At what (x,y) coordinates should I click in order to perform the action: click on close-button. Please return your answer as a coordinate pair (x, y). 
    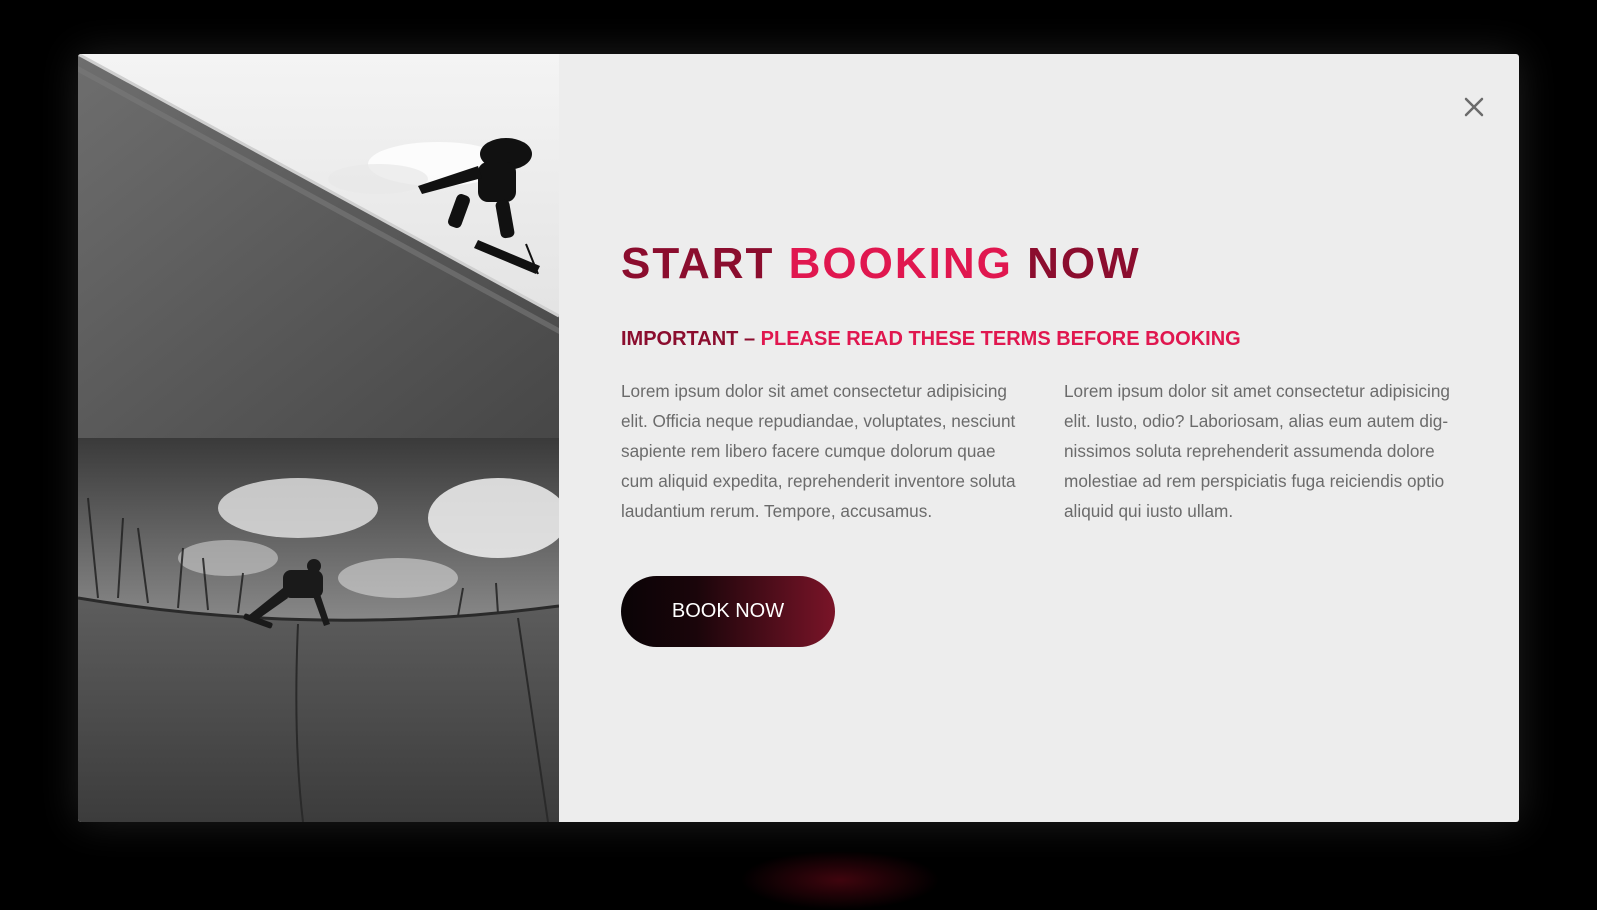
    Looking at the image, I should click on (1474, 107).